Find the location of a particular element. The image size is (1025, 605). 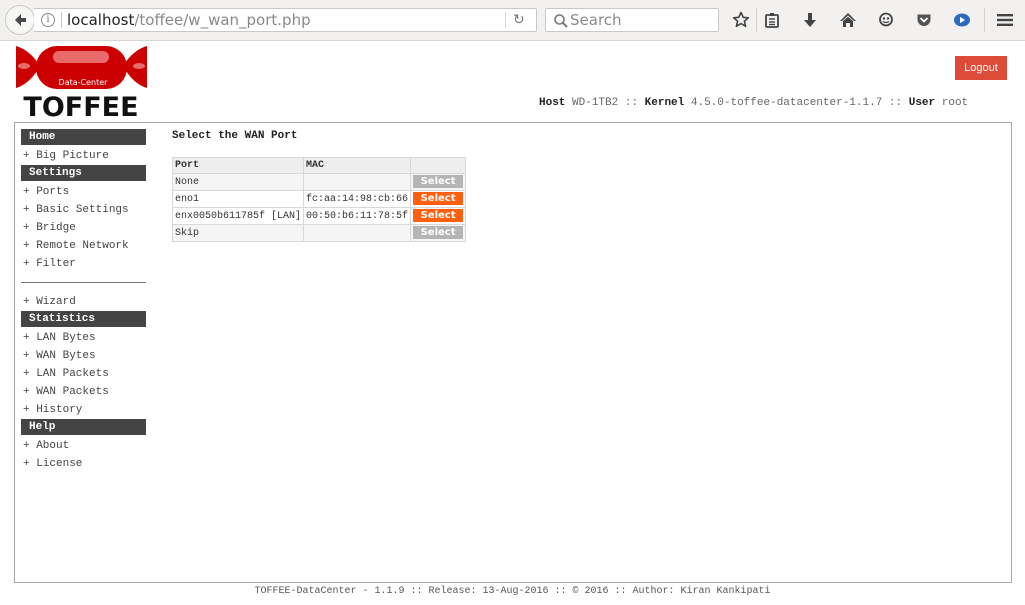

sidebar-item-wizard: + Wizard is located at coordinates (83, 302).